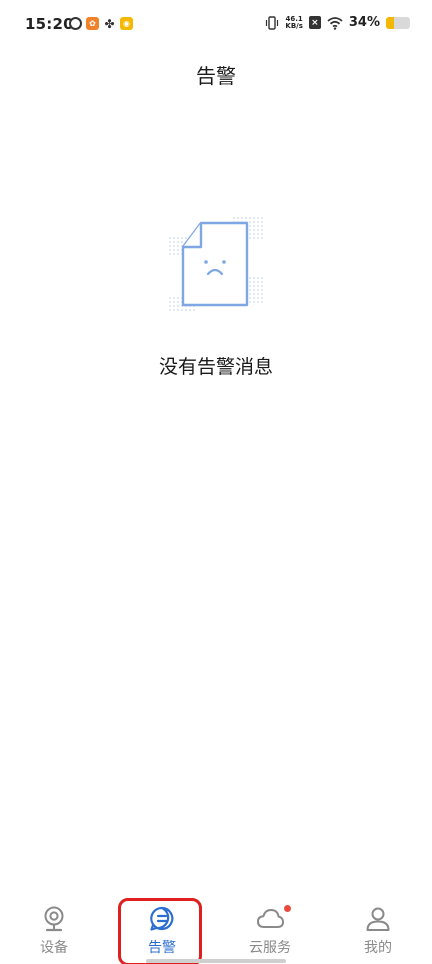 This screenshot has height=964, width=432. I want to click on cloud-icon, so click(270, 918).